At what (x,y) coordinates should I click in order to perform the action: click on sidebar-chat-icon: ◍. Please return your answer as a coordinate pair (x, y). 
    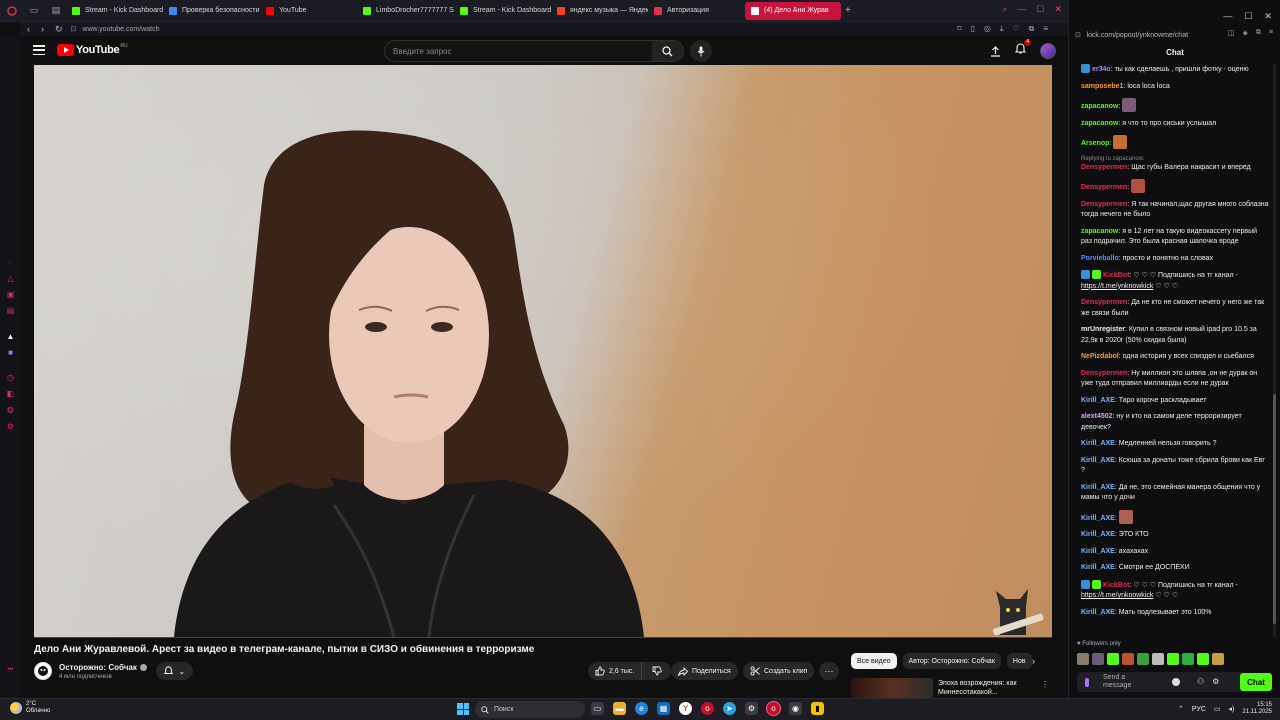
    Looking at the image, I should click on (10, 409).